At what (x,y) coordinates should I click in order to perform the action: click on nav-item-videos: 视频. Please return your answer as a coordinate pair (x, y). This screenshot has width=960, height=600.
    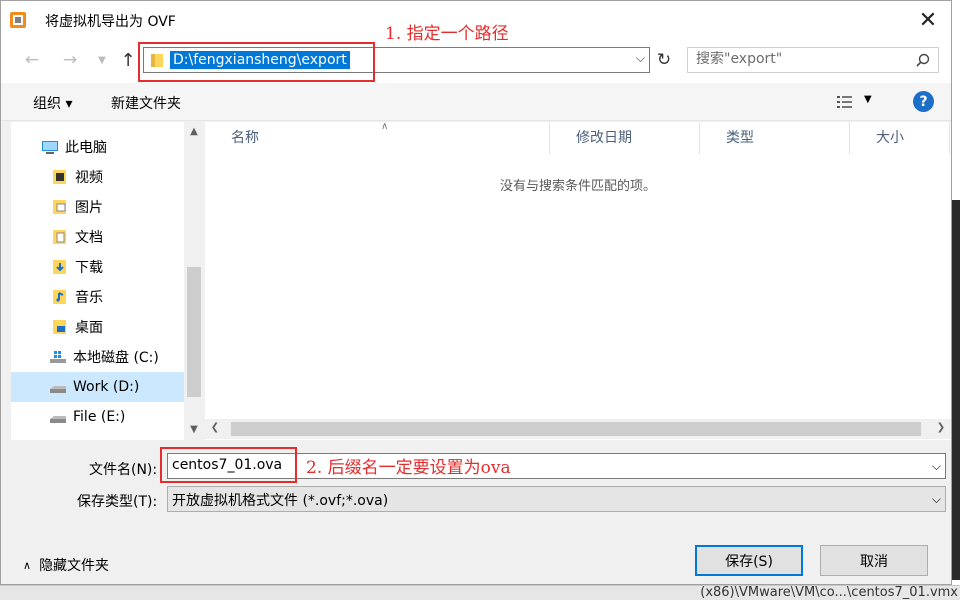
    Looking at the image, I should click on (98, 177).